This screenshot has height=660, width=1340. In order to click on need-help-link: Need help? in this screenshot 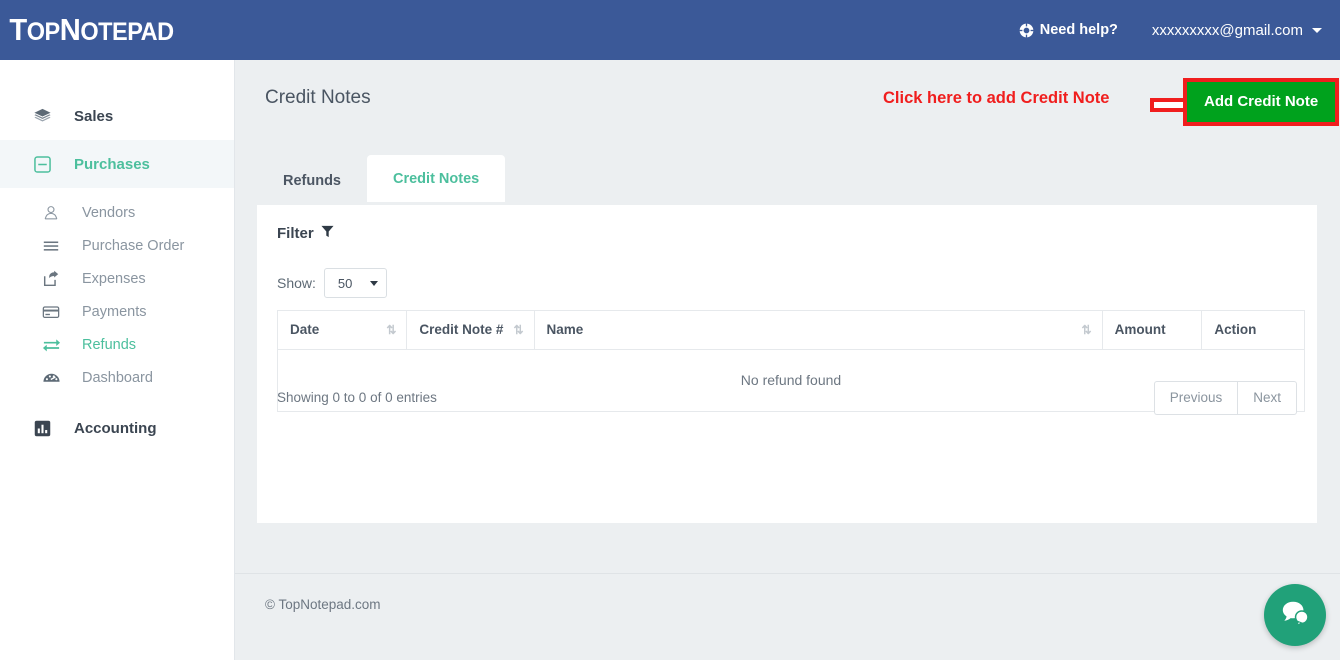, I will do `click(1068, 30)`.